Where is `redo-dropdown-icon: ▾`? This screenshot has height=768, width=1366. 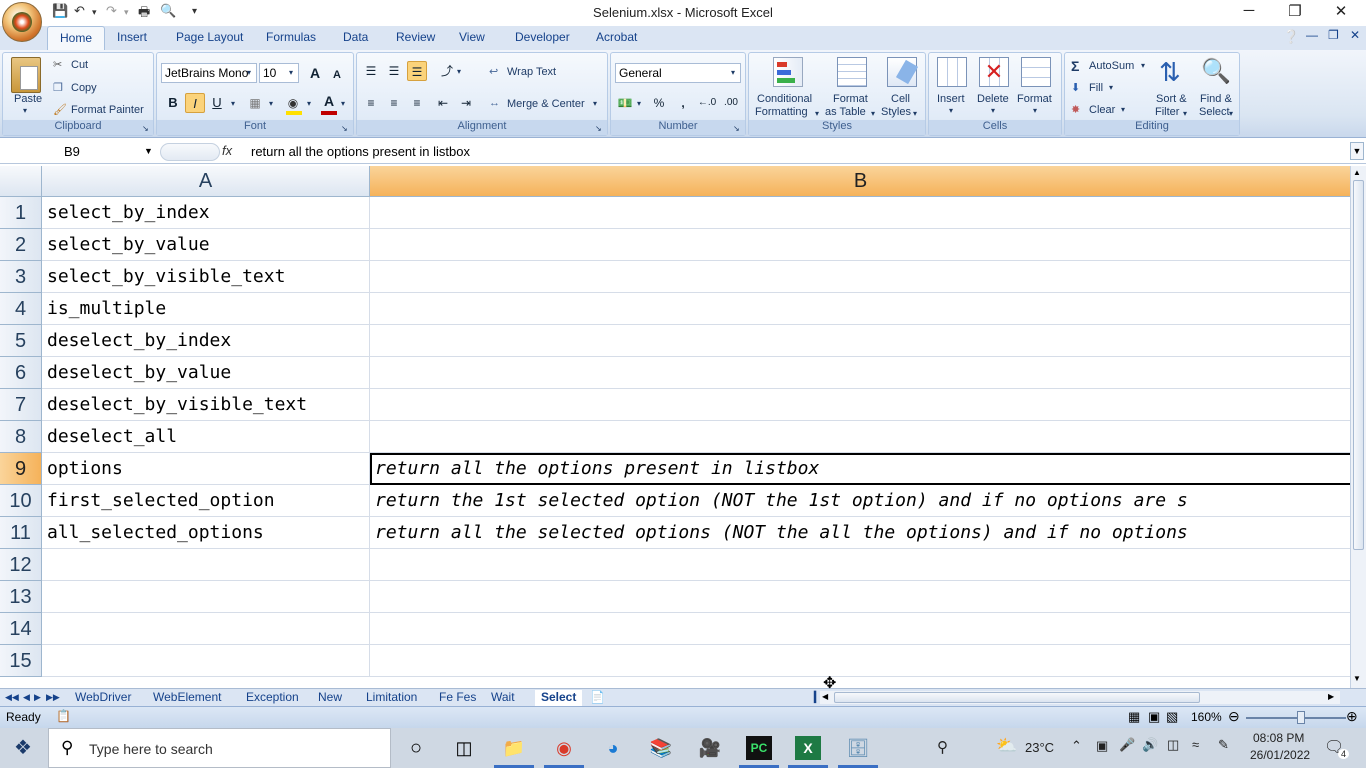
redo-dropdown-icon: ▾ is located at coordinates (126, 12).